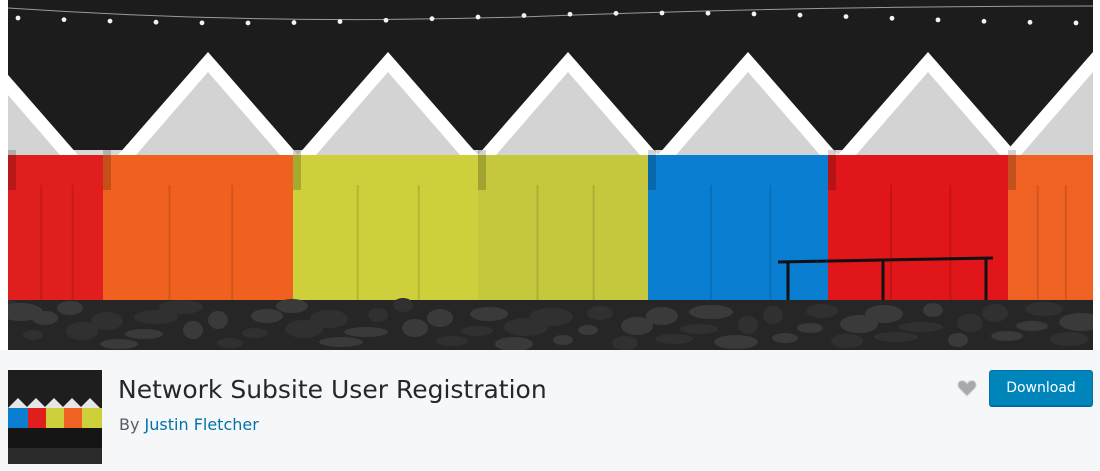 The image size is (1100, 471). I want to click on byline-prefix: By, so click(129, 424).